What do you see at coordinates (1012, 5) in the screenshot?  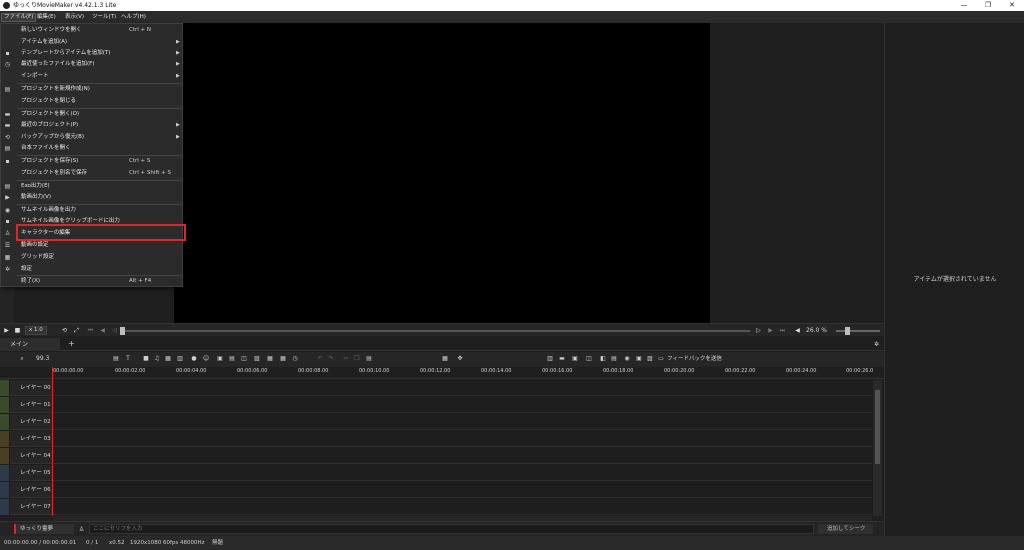 I see `close-button: ✕` at bounding box center [1012, 5].